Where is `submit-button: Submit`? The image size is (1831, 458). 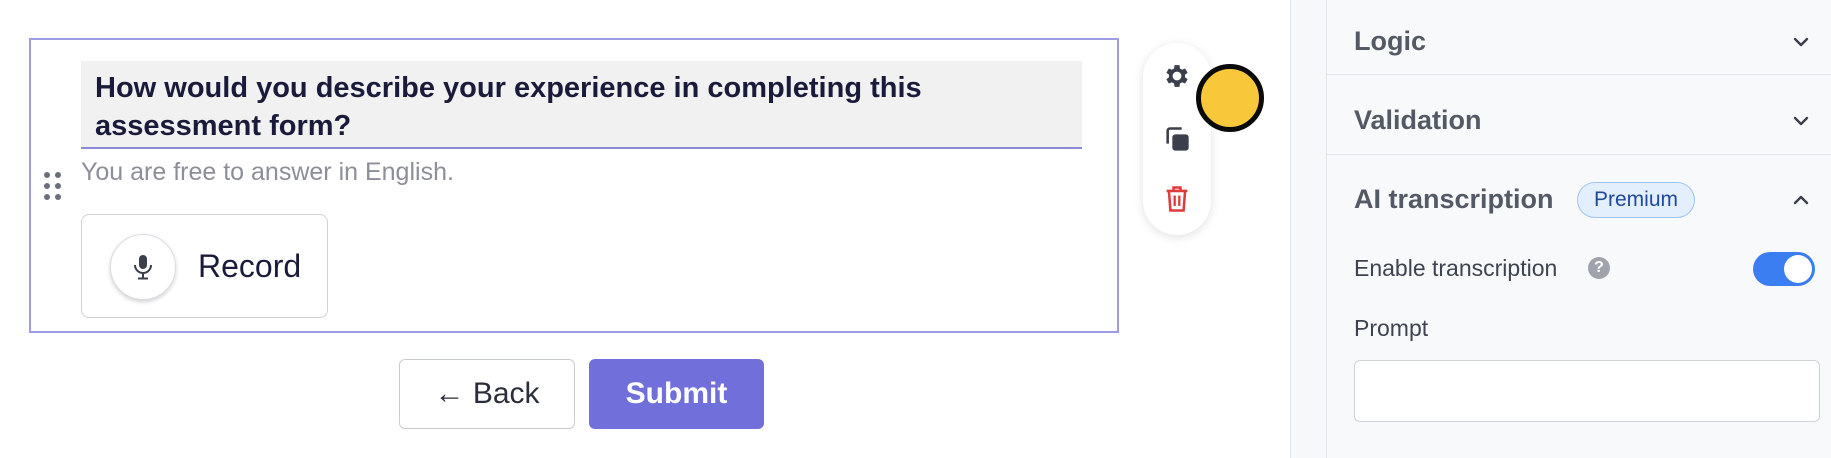
submit-button: Submit is located at coordinates (676, 394).